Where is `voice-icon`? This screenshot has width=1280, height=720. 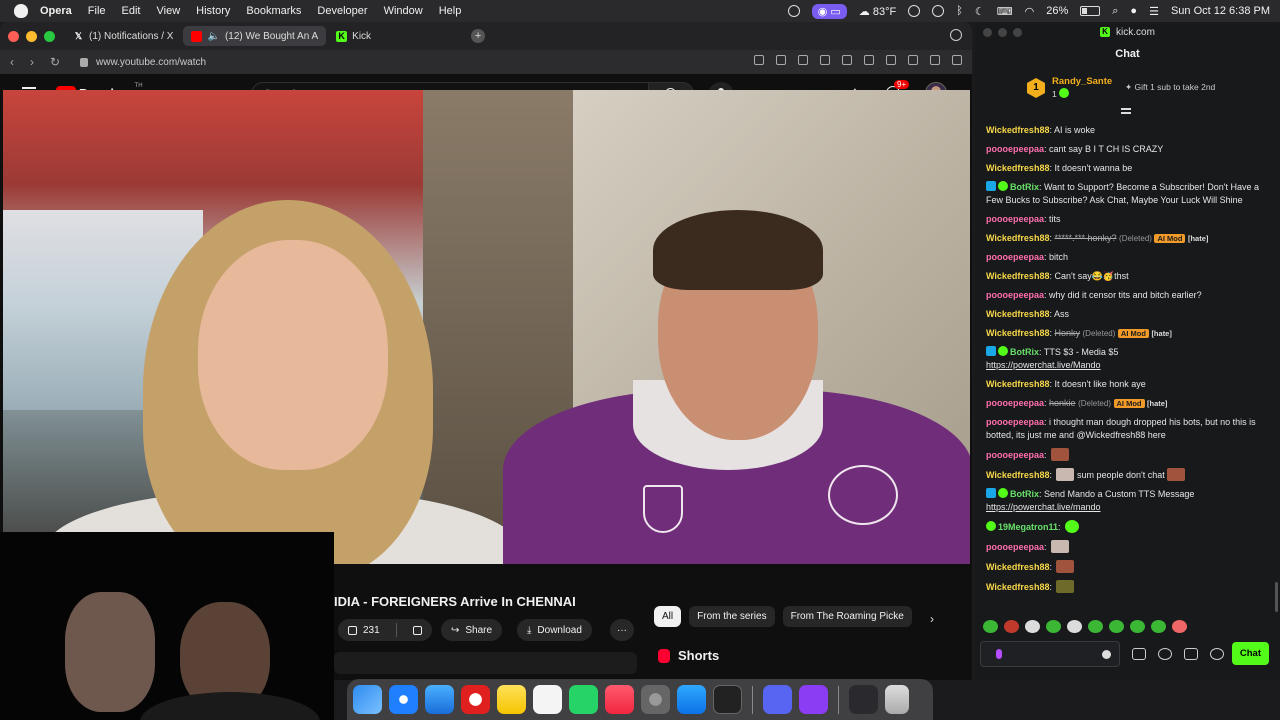 voice-icon is located at coordinates (999, 654).